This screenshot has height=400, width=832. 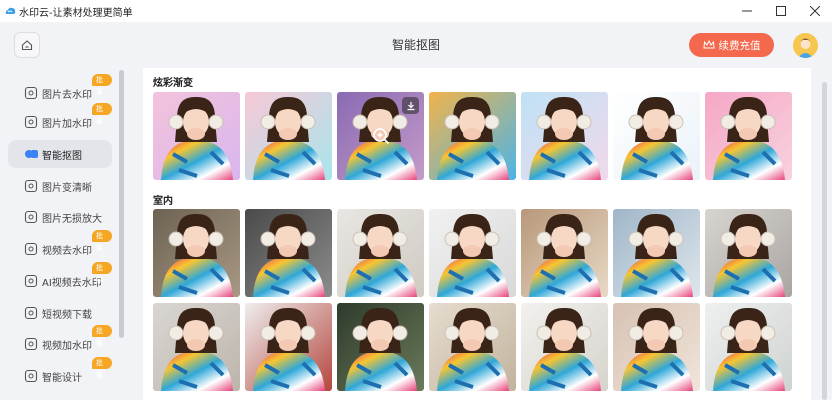 I want to click on video-eraser-icon, so click(x=31, y=249).